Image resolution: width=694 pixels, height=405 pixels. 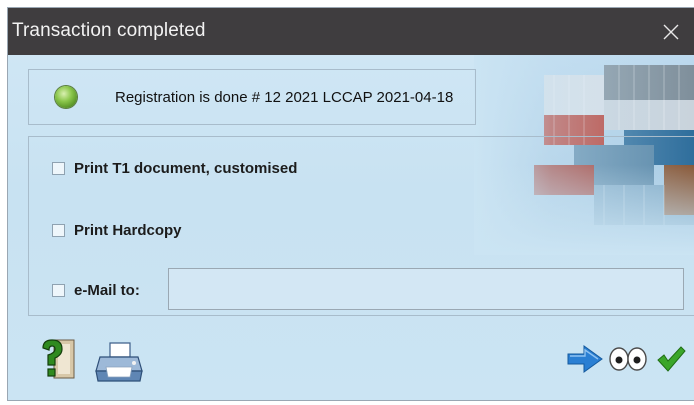 What do you see at coordinates (128, 230) in the screenshot?
I see `print-hardcopy-label: Print Hardcopy` at bounding box center [128, 230].